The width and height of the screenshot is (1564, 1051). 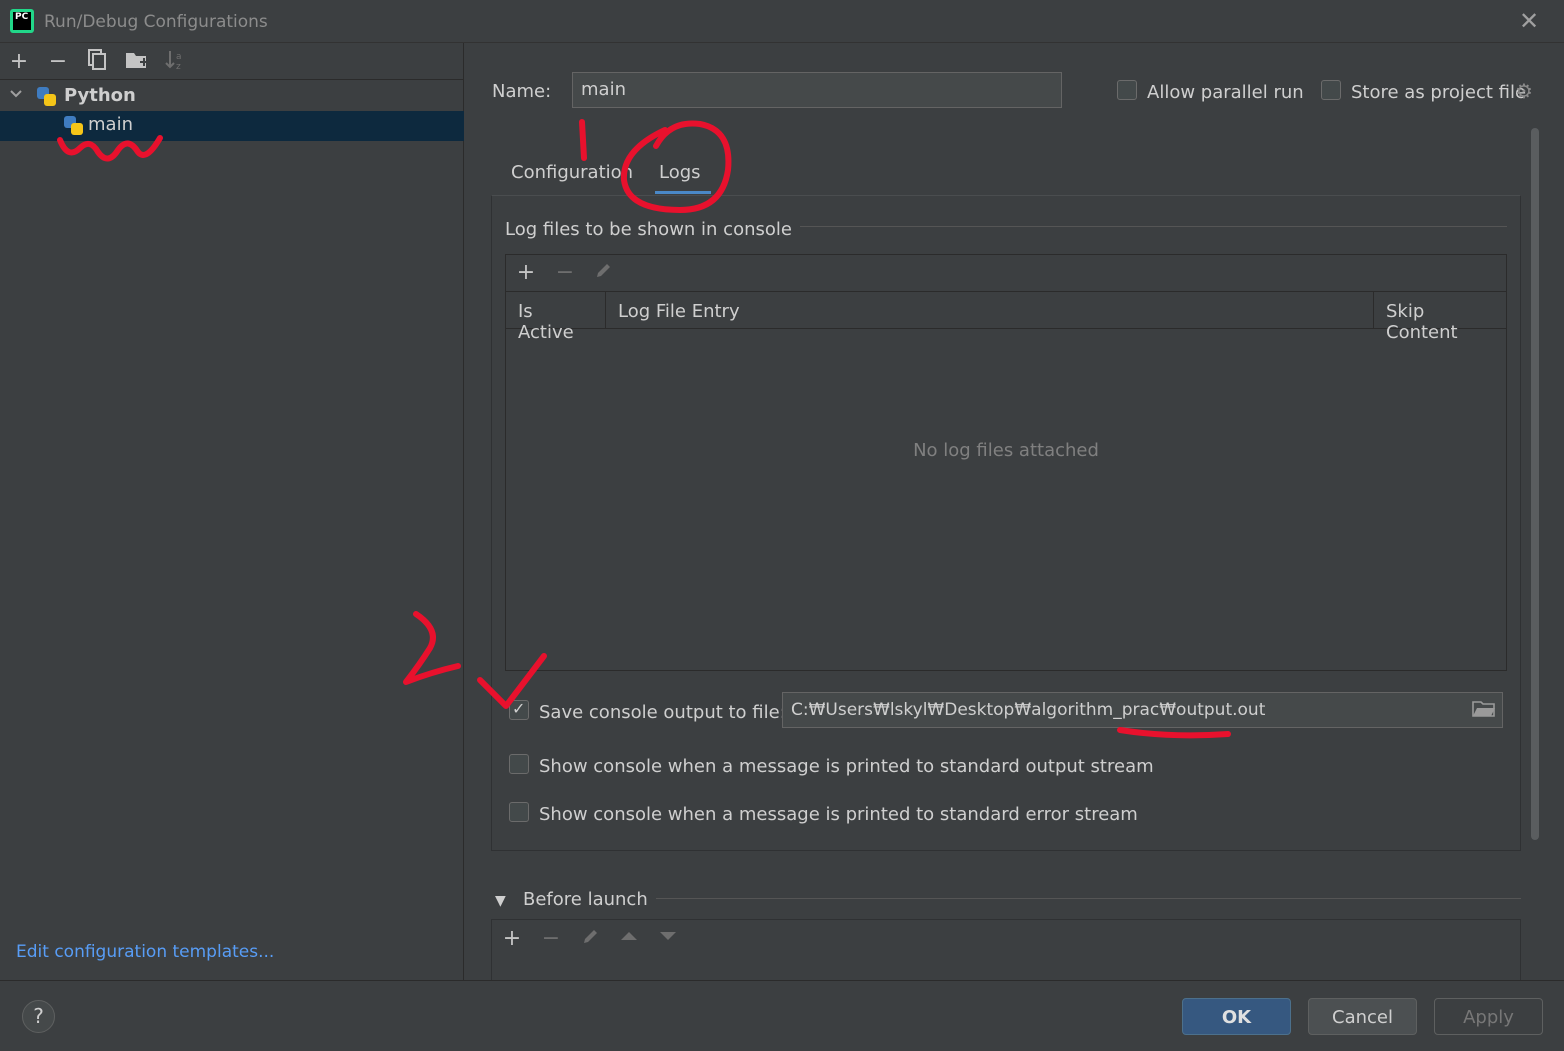 I want to click on allow-parallel-run-checkbox, so click(x=1127, y=90).